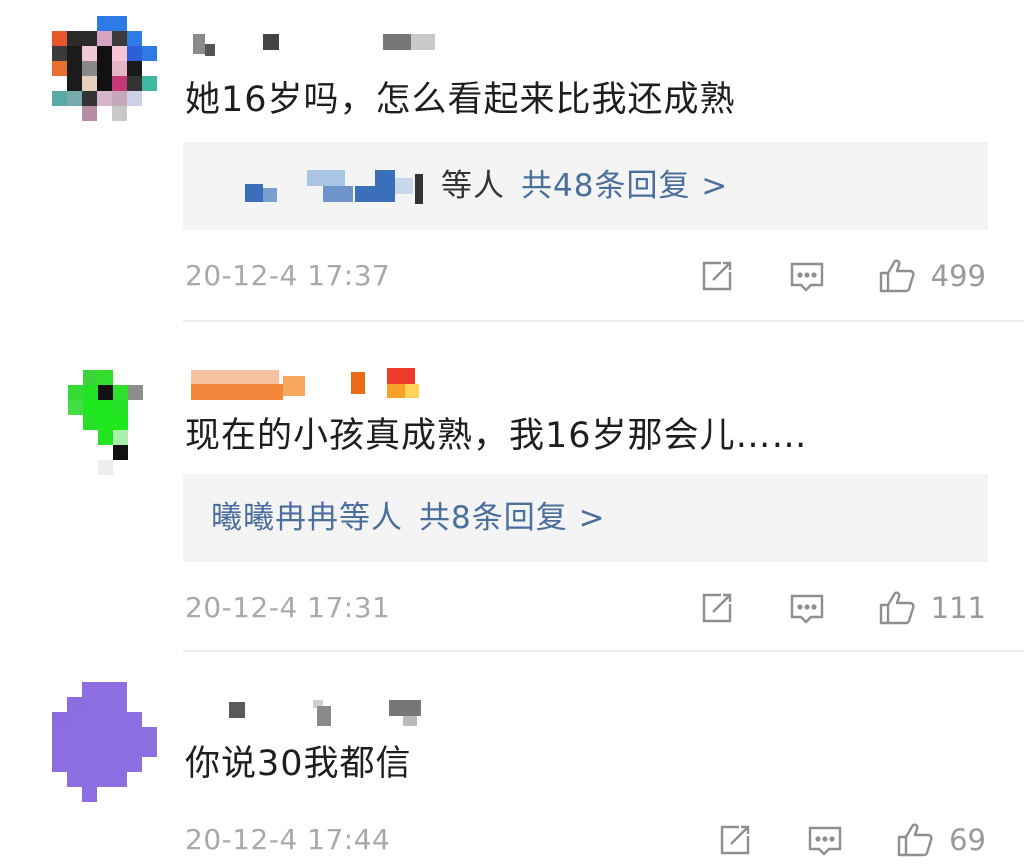  I want to click on comment-actions: 69, so click(850, 840).